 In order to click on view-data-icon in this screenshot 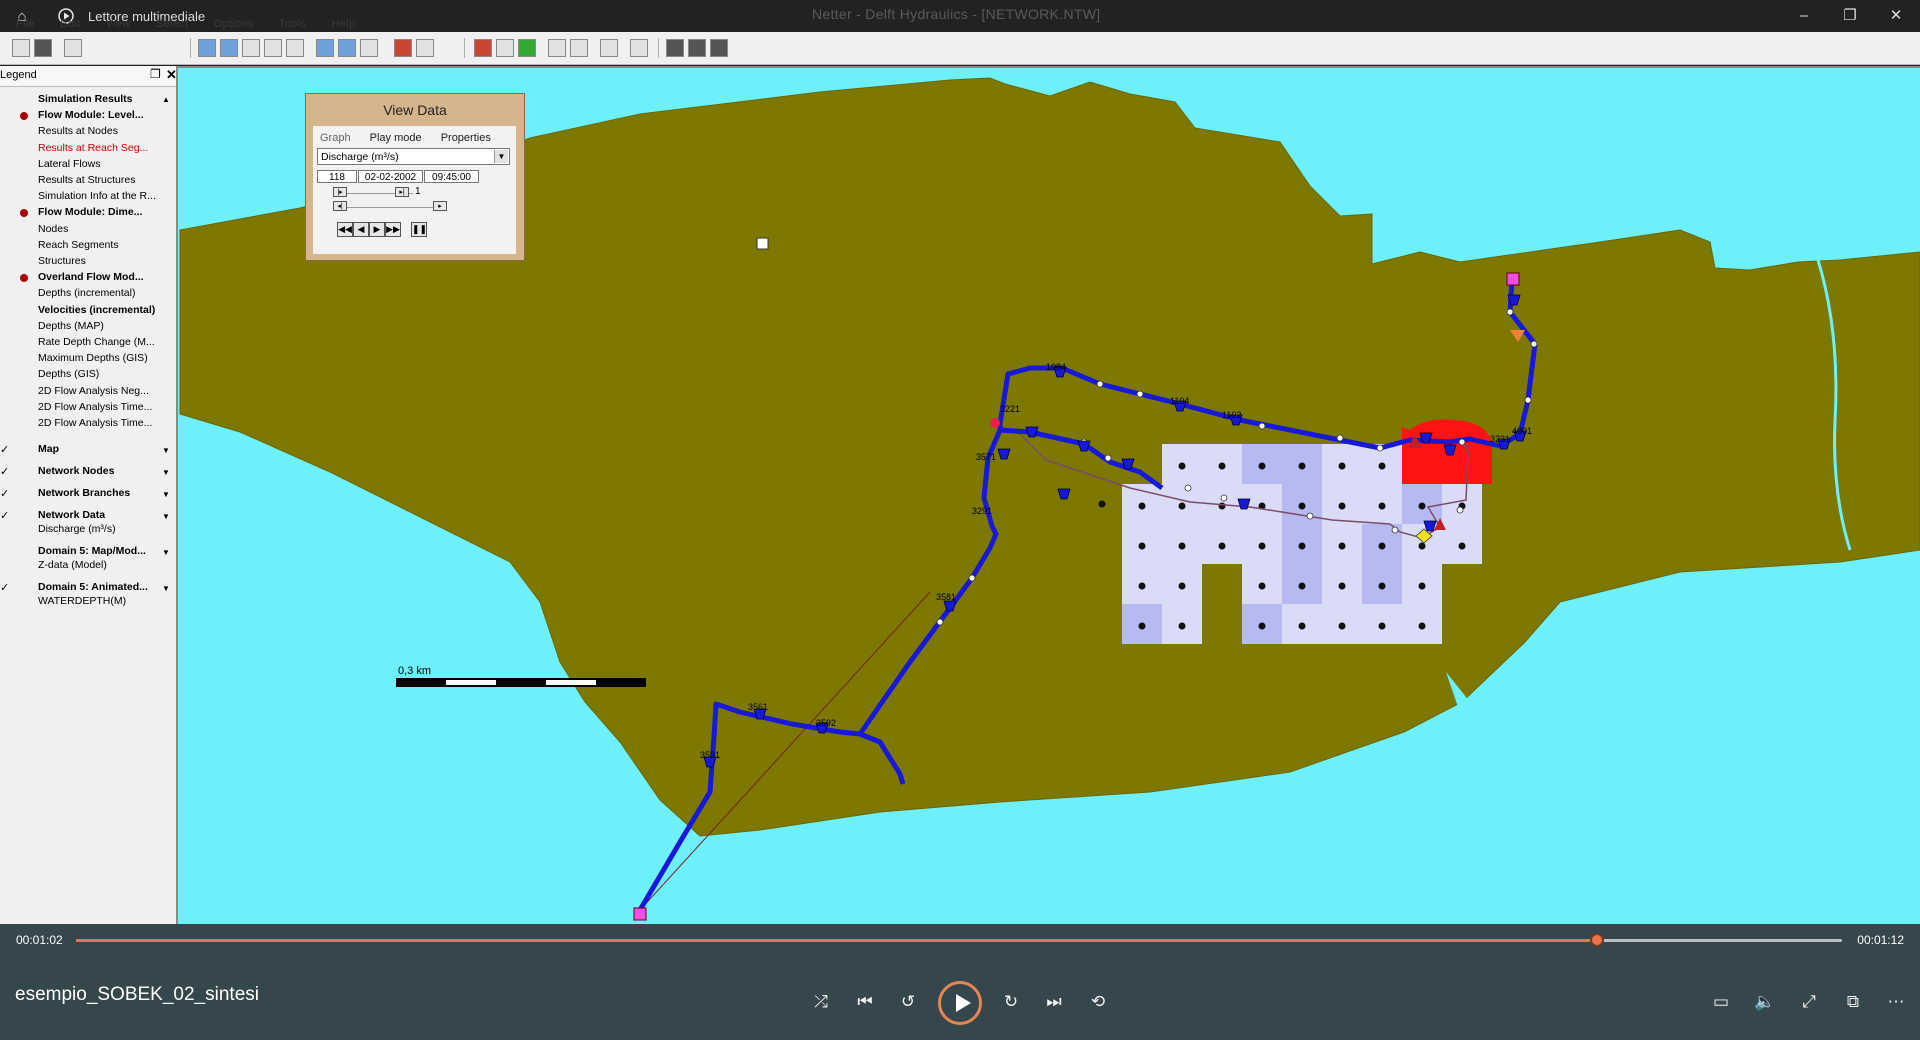, I will do `click(557, 48)`.